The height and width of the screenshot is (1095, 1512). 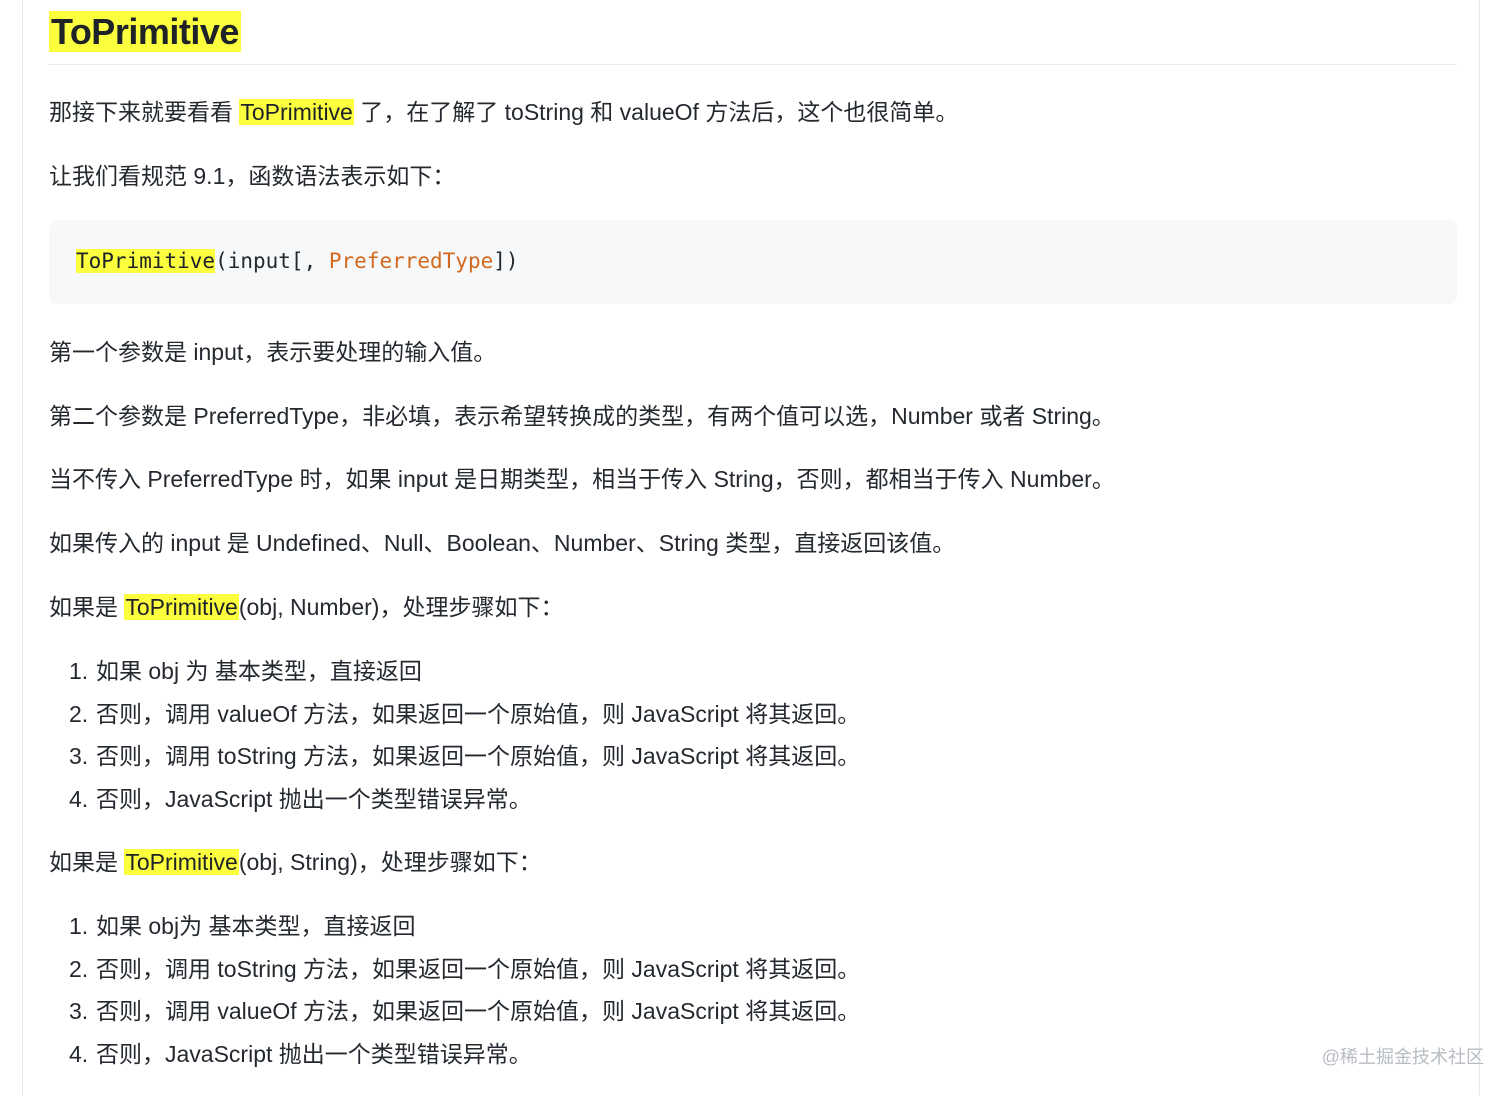 I want to click on code-param: PreferredType, so click(x=411, y=261).